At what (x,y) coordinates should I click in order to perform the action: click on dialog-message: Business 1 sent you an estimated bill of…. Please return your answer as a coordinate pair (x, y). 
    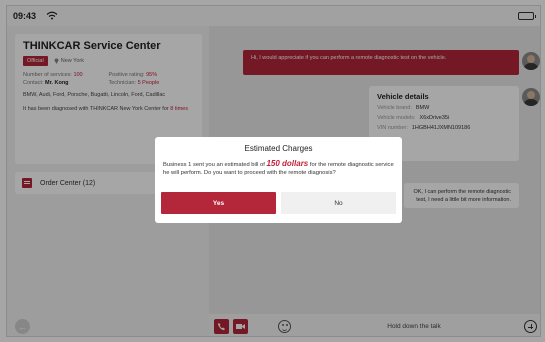
    Looking at the image, I should click on (278, 167).